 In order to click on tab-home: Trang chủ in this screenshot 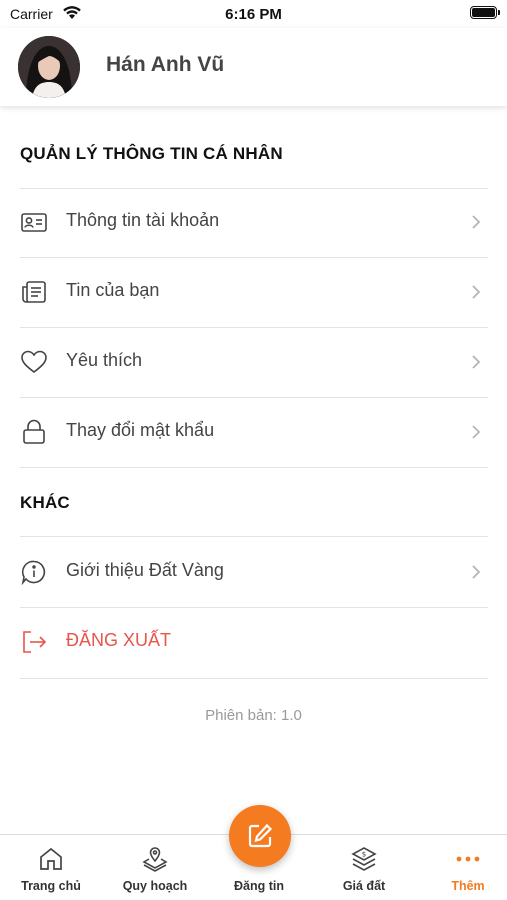, I will do `click(51, 867)`.